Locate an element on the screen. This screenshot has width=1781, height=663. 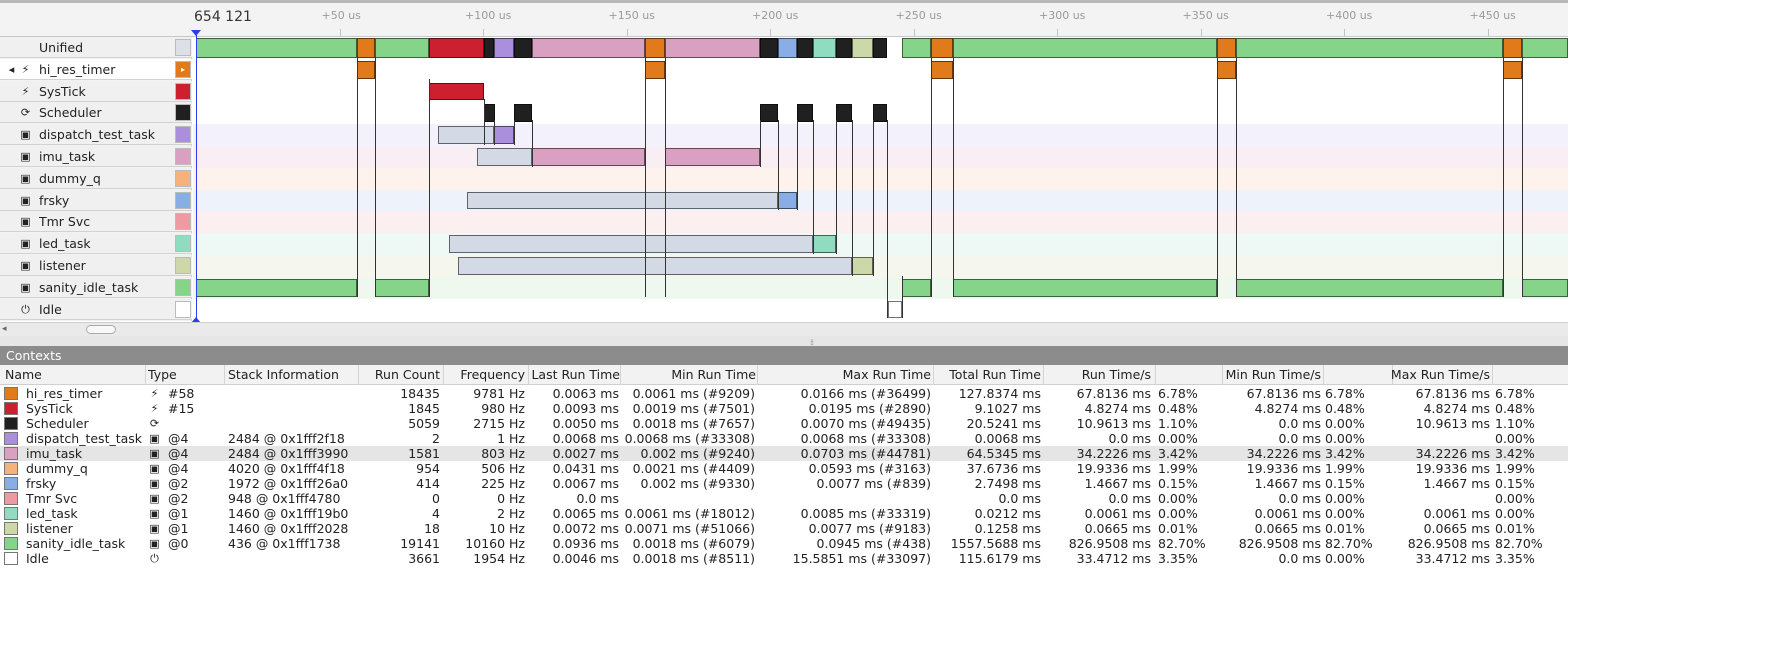
led-wait-bar is located at coordinates (631, 244).